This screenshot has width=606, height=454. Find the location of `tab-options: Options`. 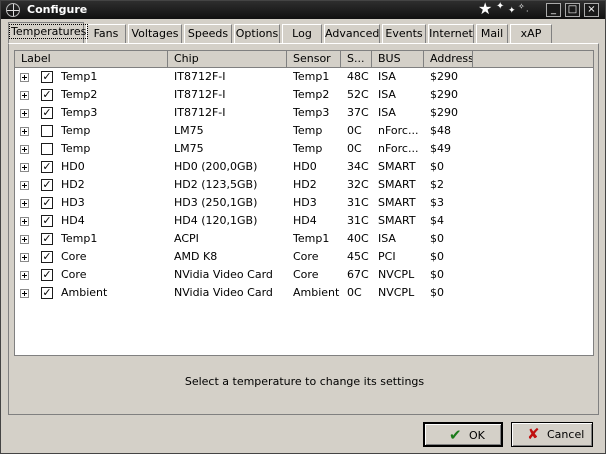

tab-options: Options is located at coordinates (257, 33).